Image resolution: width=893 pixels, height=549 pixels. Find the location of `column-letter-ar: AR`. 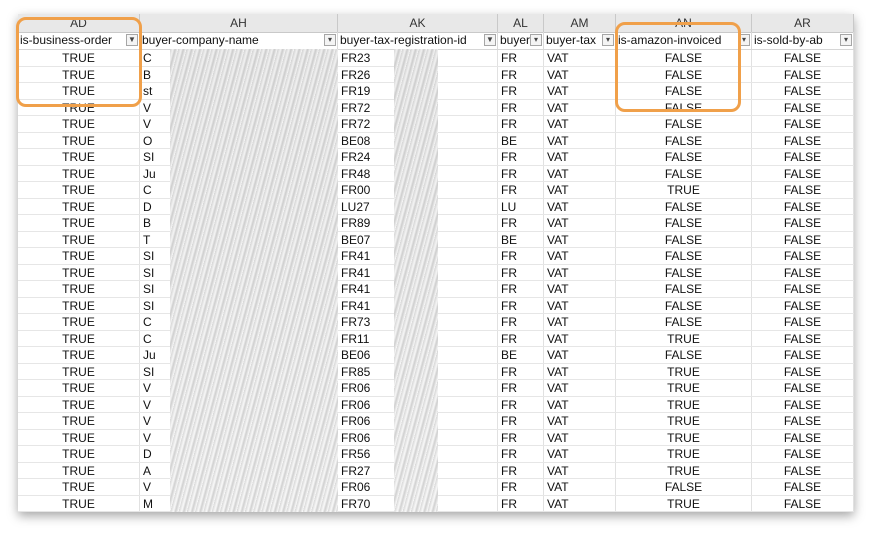

column-letter-ar: AR is located at coordinates (803, 23).